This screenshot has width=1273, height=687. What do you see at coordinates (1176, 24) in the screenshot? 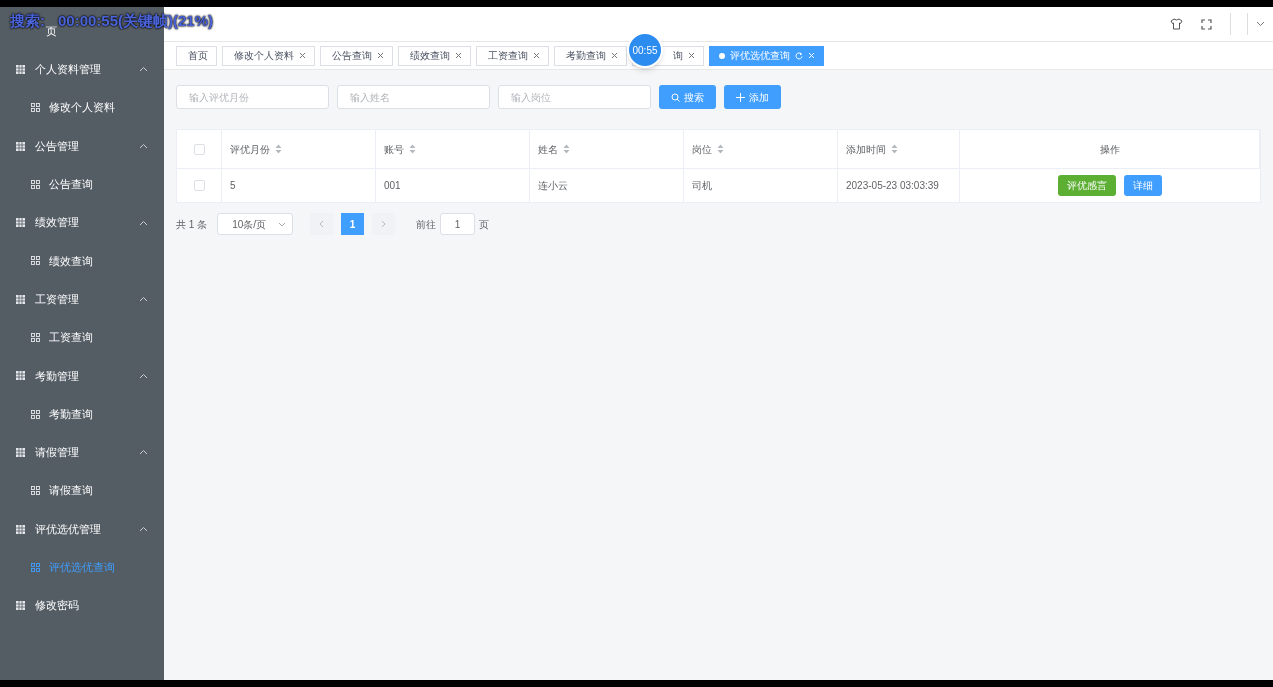
I see `shirt-icon` at bounding box center [1176, 24].